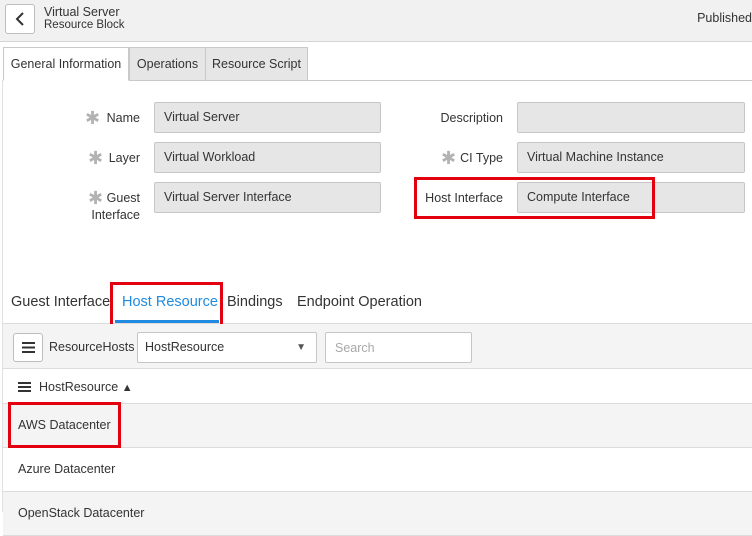 The height and width of the screenshot is (536, 752). I want to click on record-title: Virtual Server, so click(82, 12).